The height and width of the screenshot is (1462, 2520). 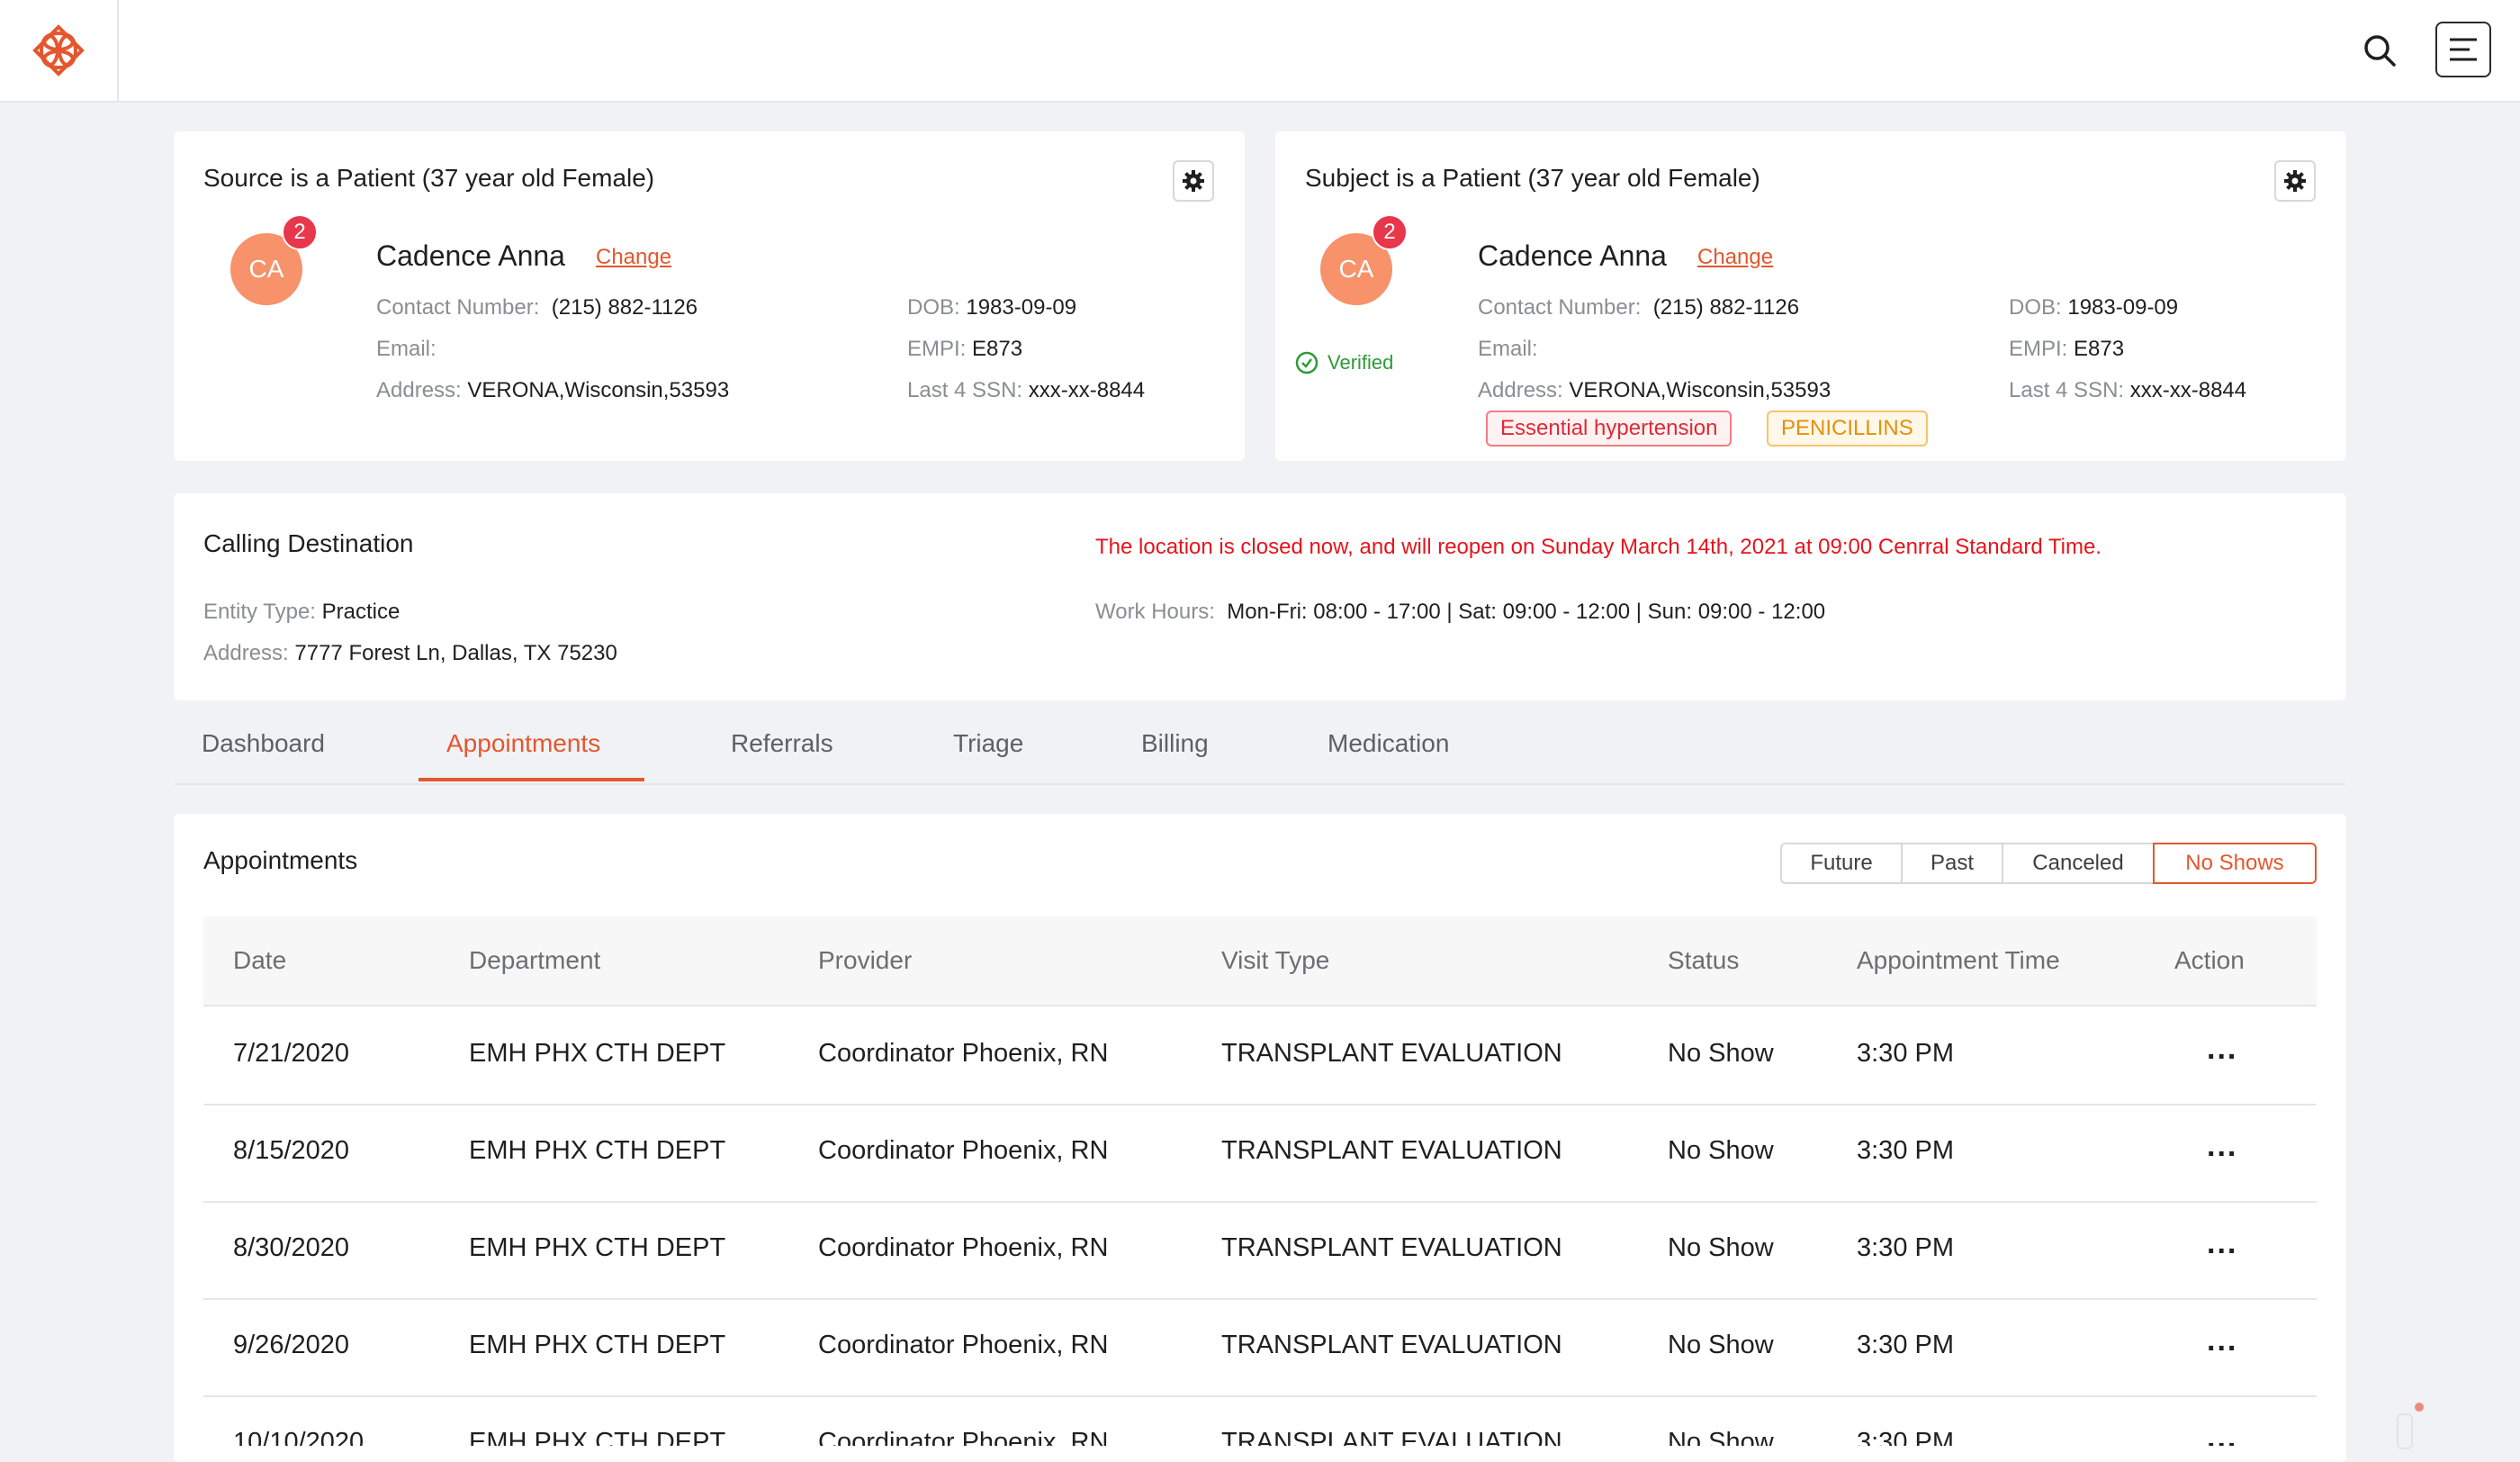 What do you see at coordinates (300, 232) in the screenshot?
I see `notification-badge: 2` at bounding box center [300, 232].